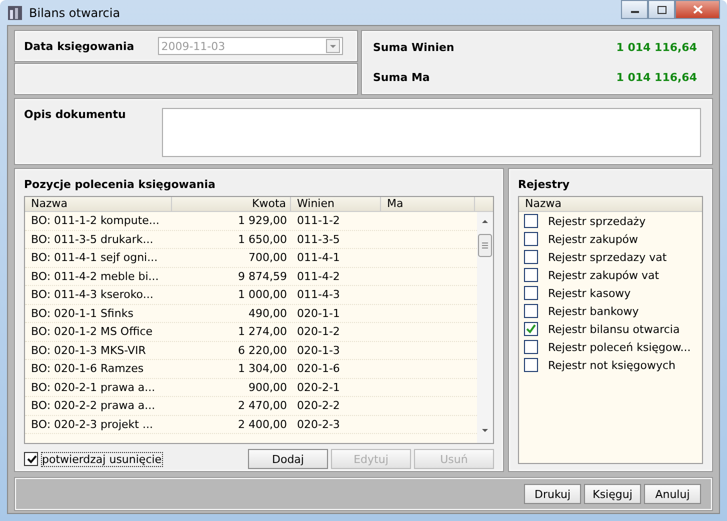  What do you see at coordinates (82, 313) in the screenshot?
I see `table-cell-text: BO: 020-1-1 Sfinks` at bounding box center [82, 313].